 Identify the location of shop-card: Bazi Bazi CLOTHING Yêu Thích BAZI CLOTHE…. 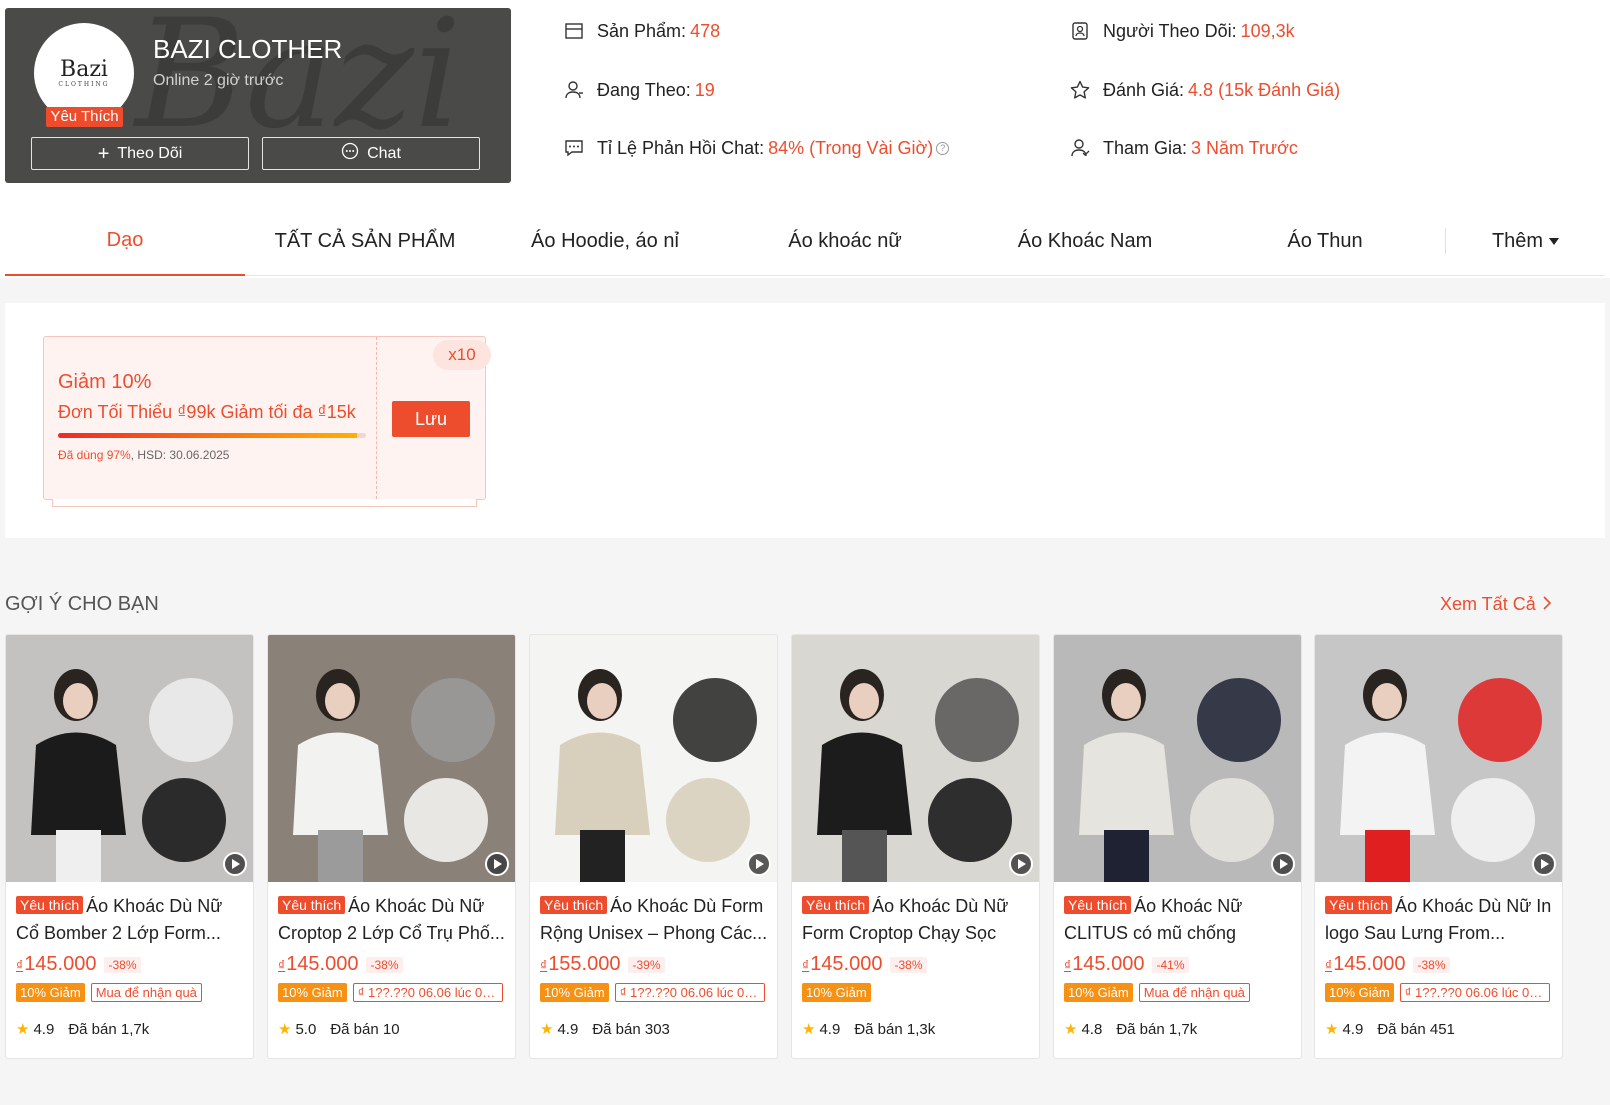
(258, 95).